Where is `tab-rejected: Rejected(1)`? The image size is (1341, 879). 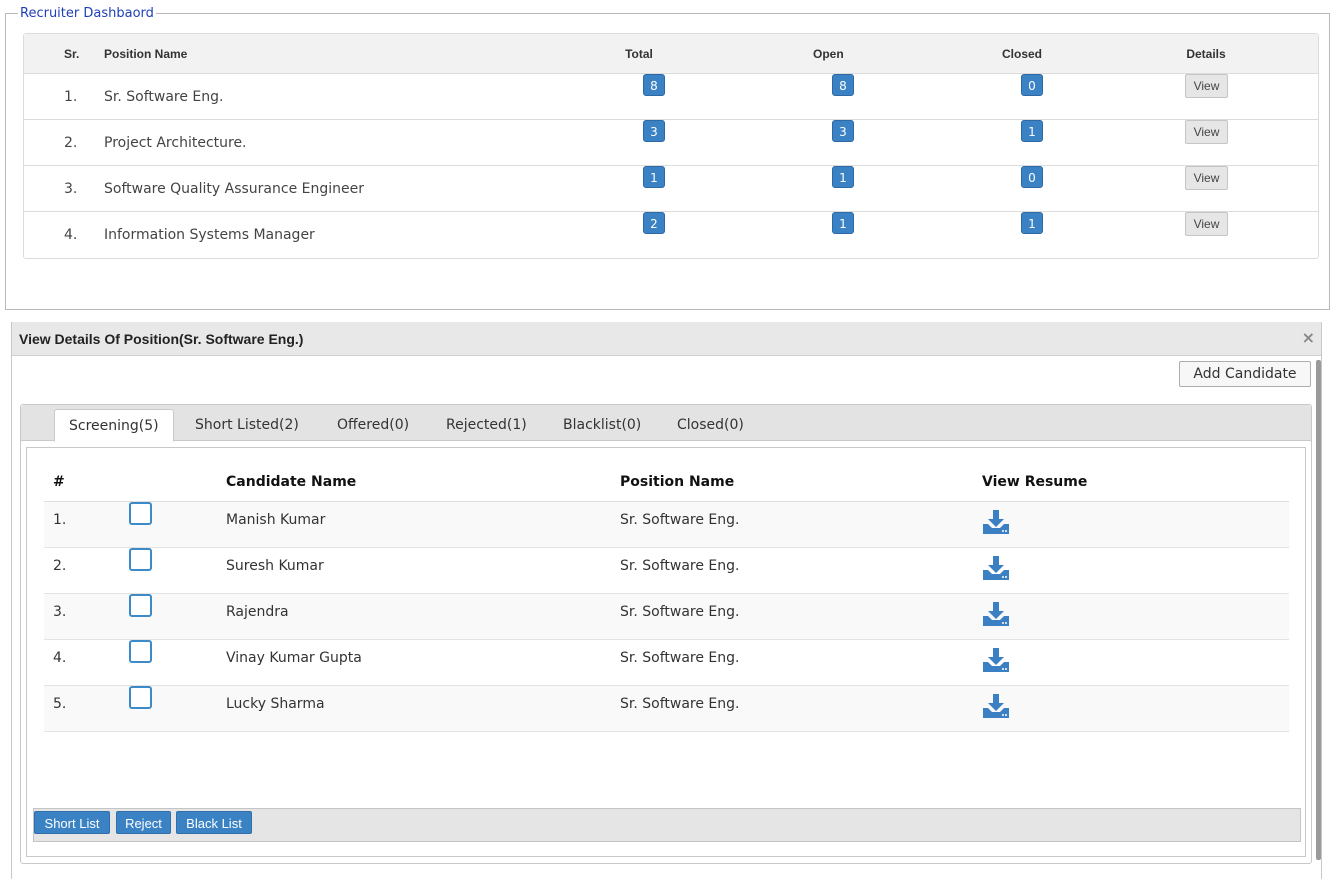
tab-rejected: Rejected(1) is located at coordinates (486, 425).